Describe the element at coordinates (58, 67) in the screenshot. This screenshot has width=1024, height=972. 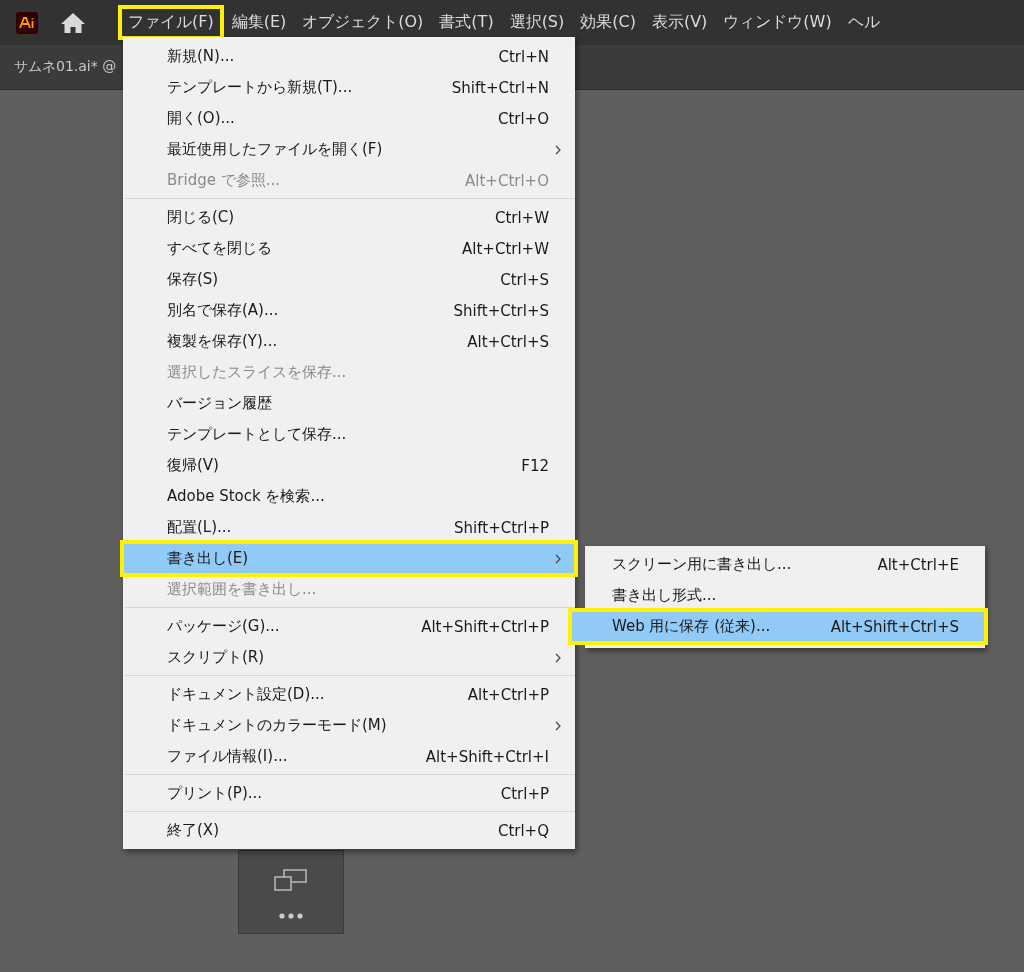
I see `document-tab: サムネ01.ai* @` at that location.